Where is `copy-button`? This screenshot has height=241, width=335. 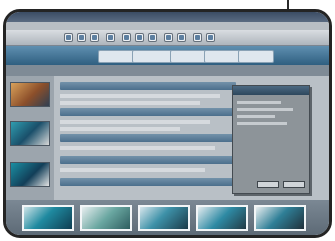 copy-button is located at coordinates (139, 37).